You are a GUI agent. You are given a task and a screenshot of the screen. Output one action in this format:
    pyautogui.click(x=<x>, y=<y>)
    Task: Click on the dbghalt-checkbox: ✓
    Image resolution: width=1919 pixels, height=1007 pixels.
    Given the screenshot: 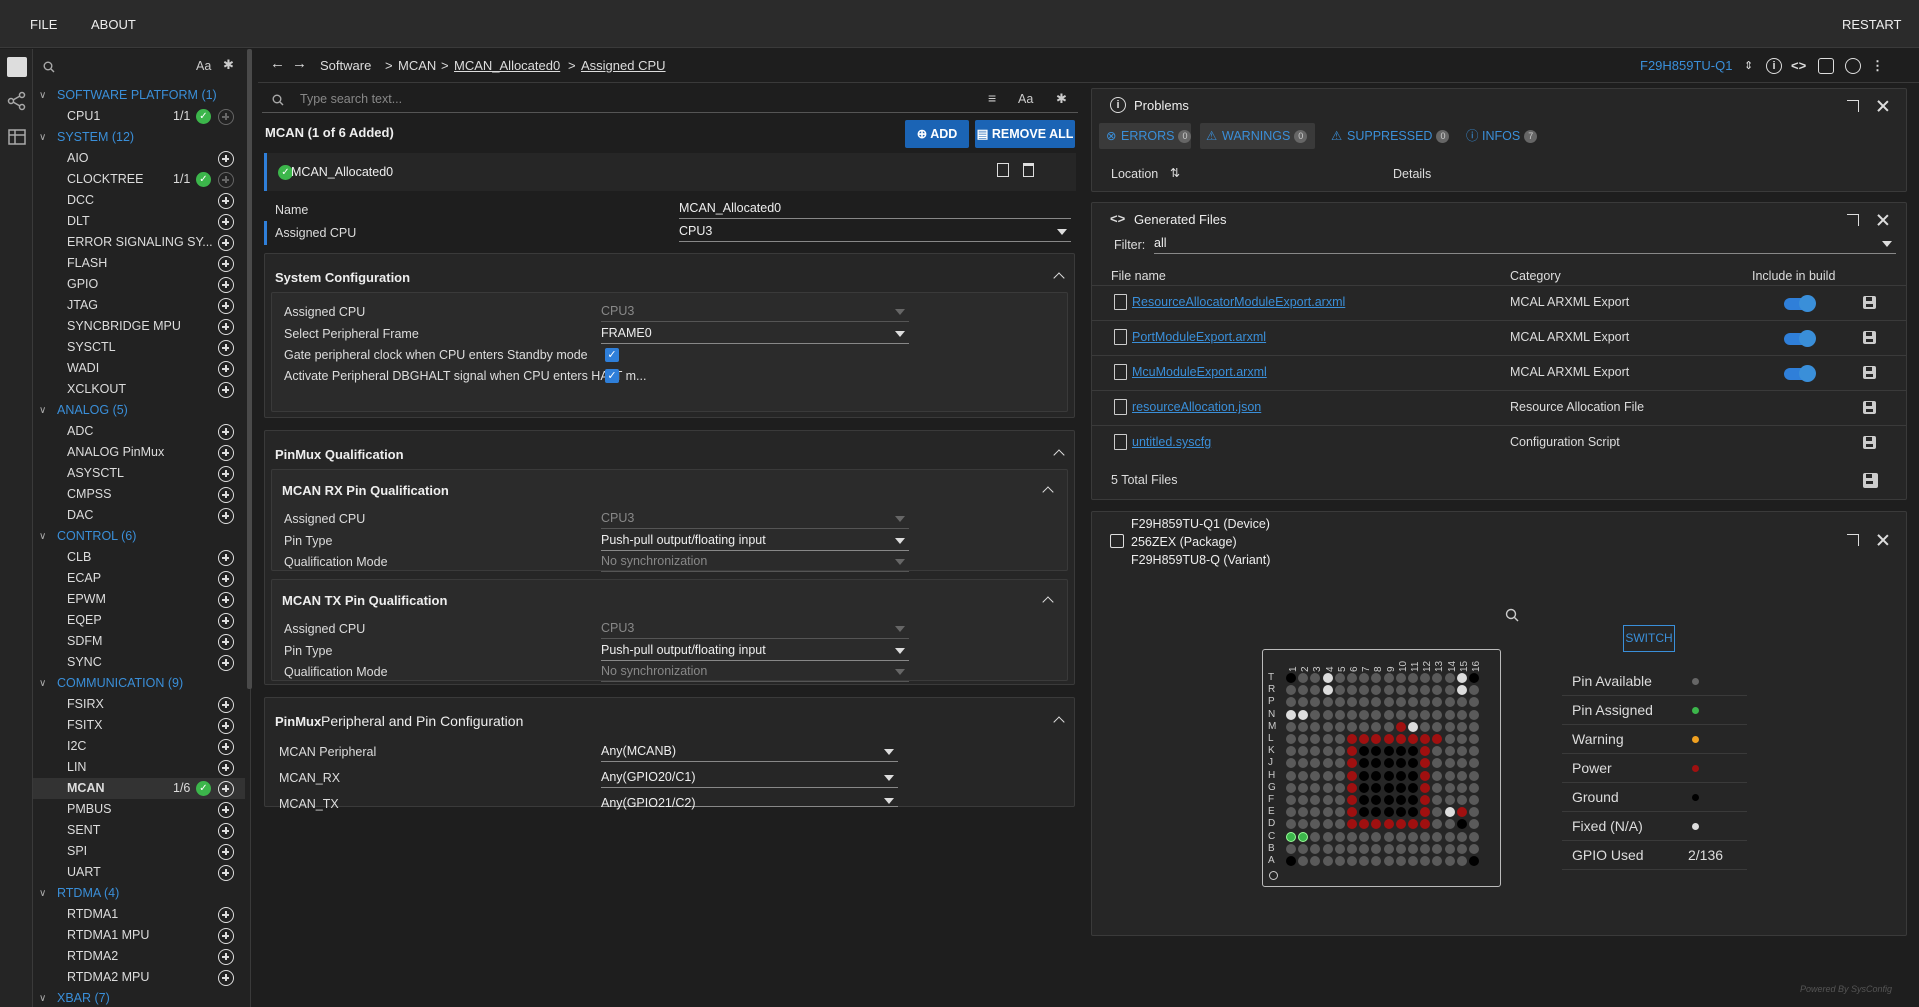 What is the action you would take?
    pyautogui.click(x=612, y=376)
    